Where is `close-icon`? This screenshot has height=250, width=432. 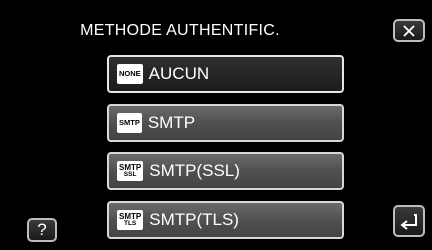
close-icon is located at coordinates (409, 30).